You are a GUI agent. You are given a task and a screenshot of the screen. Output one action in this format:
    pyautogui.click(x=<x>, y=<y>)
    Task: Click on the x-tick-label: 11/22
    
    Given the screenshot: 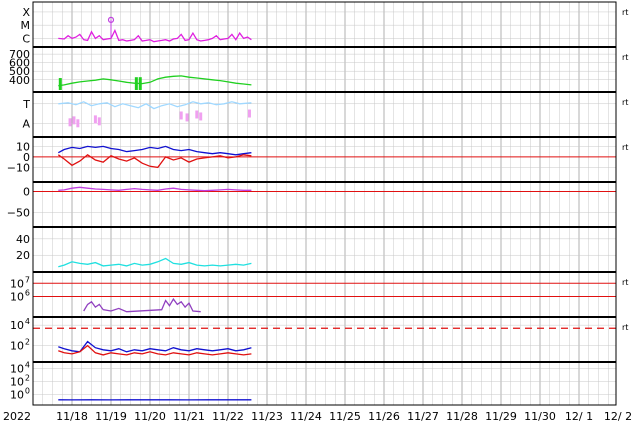 What is the action you would take?
    pyautogui.click(x=228, y=416)
    